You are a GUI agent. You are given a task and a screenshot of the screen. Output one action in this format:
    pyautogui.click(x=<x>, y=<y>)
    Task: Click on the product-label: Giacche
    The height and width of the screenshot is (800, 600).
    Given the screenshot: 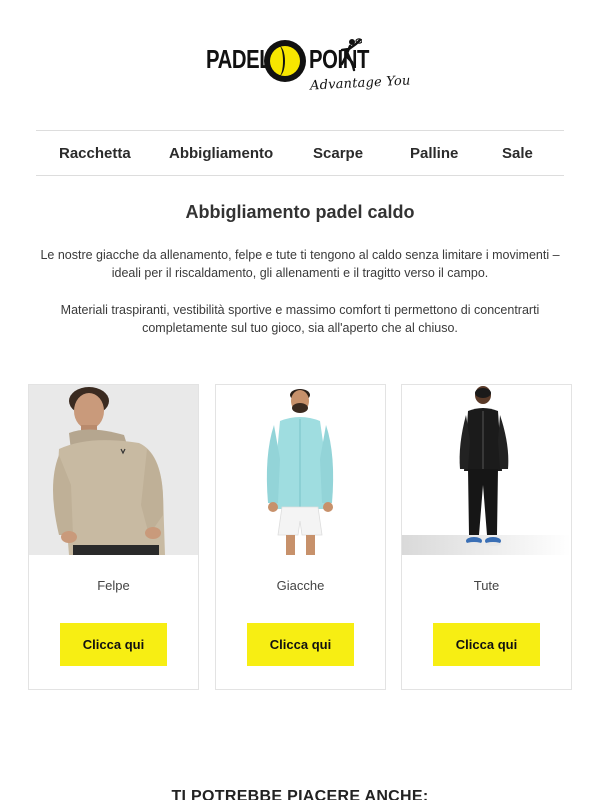 What is the action you would take?
    pyautogui.click(x=300, y=585)
    